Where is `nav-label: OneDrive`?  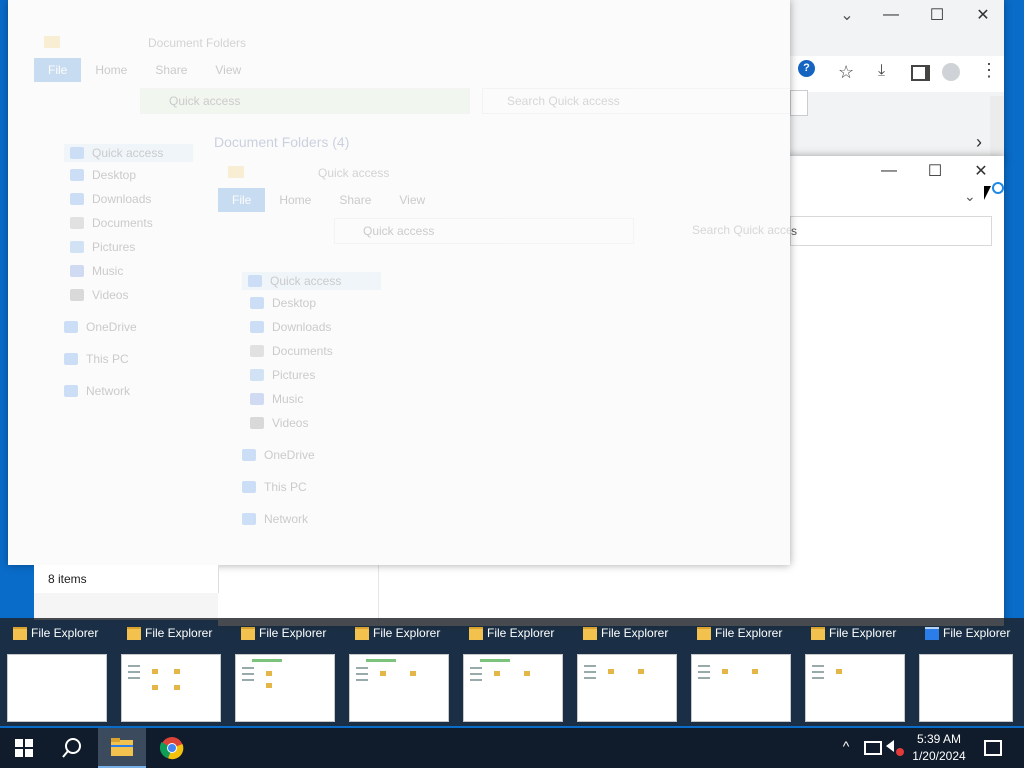
nav-label: OneDrive is located at coordinates (111, 327).